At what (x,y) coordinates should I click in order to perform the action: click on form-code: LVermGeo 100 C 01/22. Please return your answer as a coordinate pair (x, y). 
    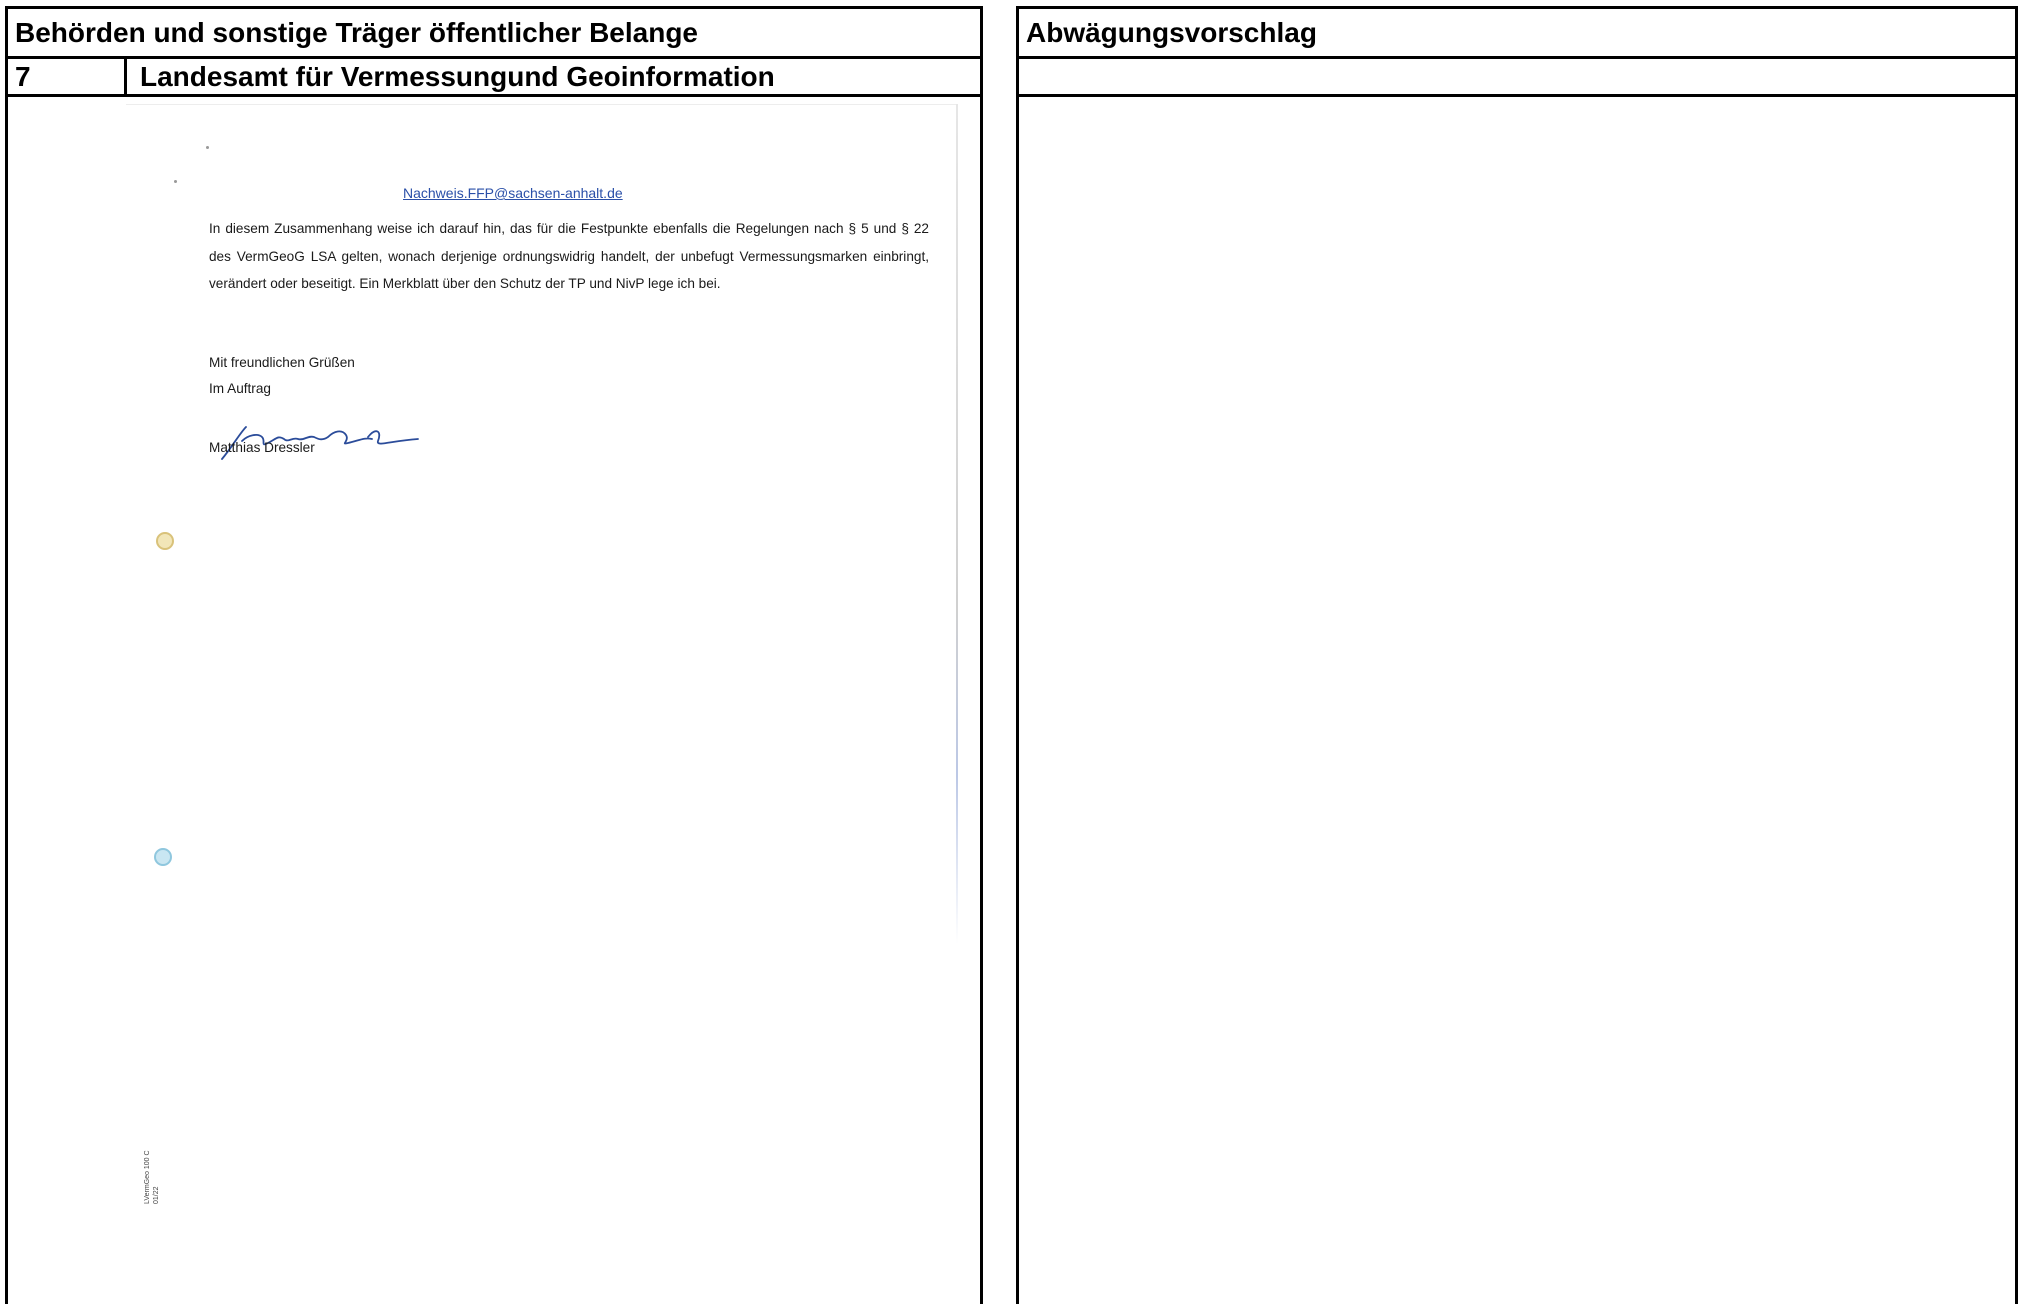
    Looking at the image, I should click on (152, 1177).